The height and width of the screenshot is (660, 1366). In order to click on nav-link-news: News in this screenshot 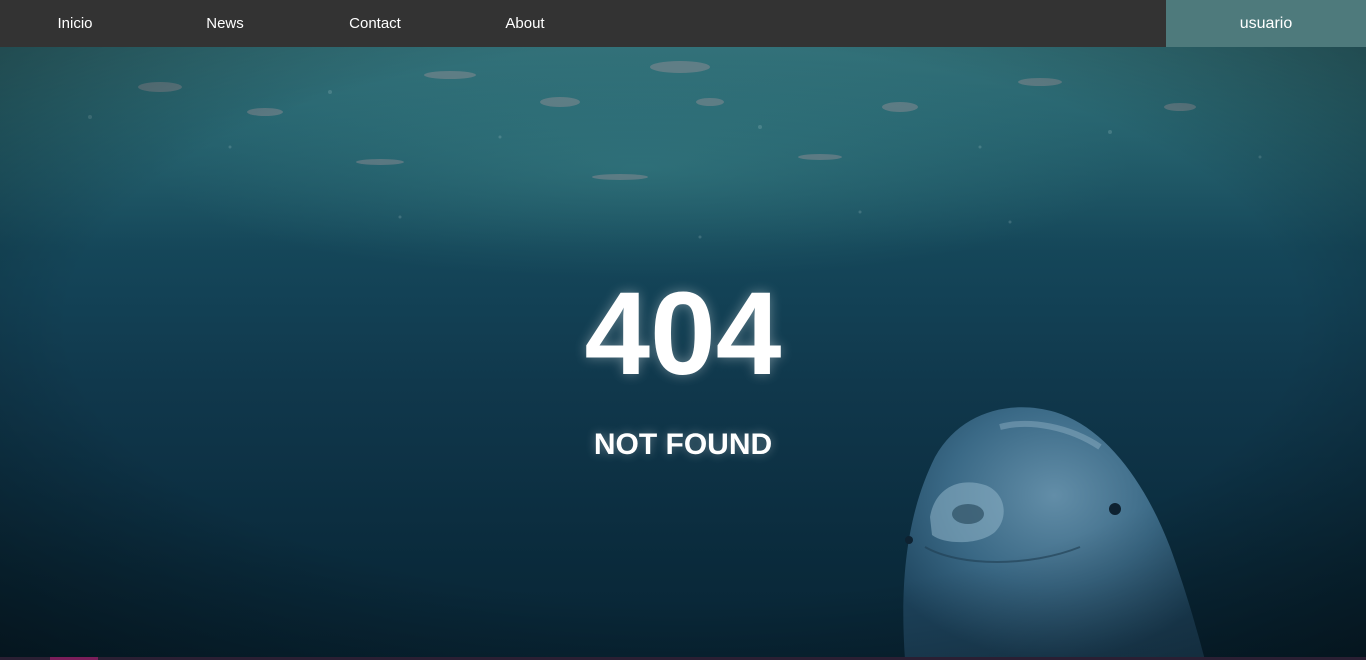, I will do `click(225, 23)`.